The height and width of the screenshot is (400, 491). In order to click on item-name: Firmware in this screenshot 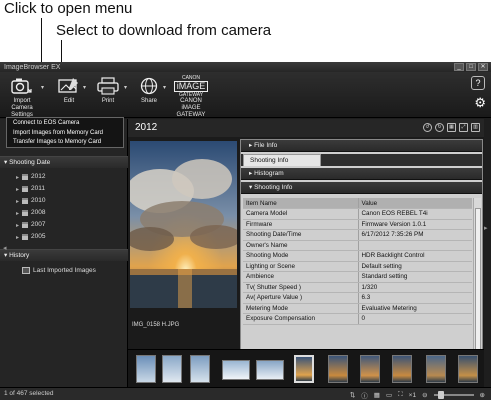, I will do `click(301, 224)`.